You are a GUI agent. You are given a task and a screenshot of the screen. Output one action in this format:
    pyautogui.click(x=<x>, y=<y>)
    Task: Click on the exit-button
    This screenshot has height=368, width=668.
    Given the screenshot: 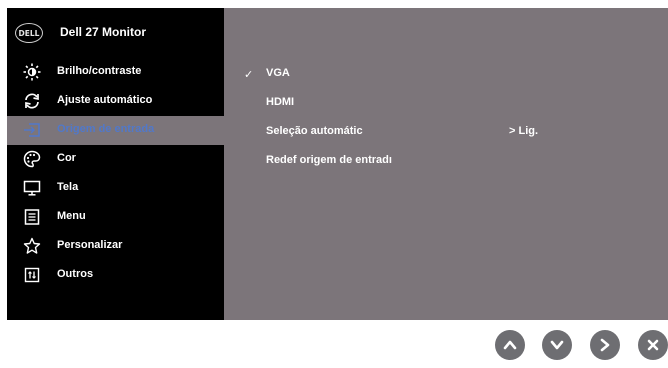 What is the action you would take?
    pyautogui.click(x=653, y=345)
    